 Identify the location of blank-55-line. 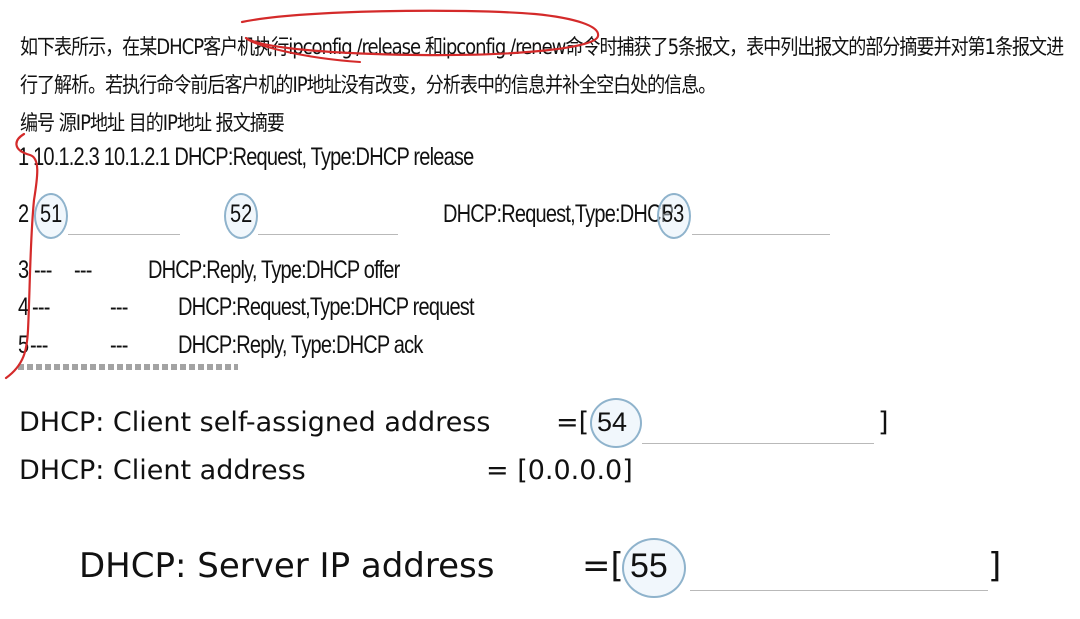
(839, 590).